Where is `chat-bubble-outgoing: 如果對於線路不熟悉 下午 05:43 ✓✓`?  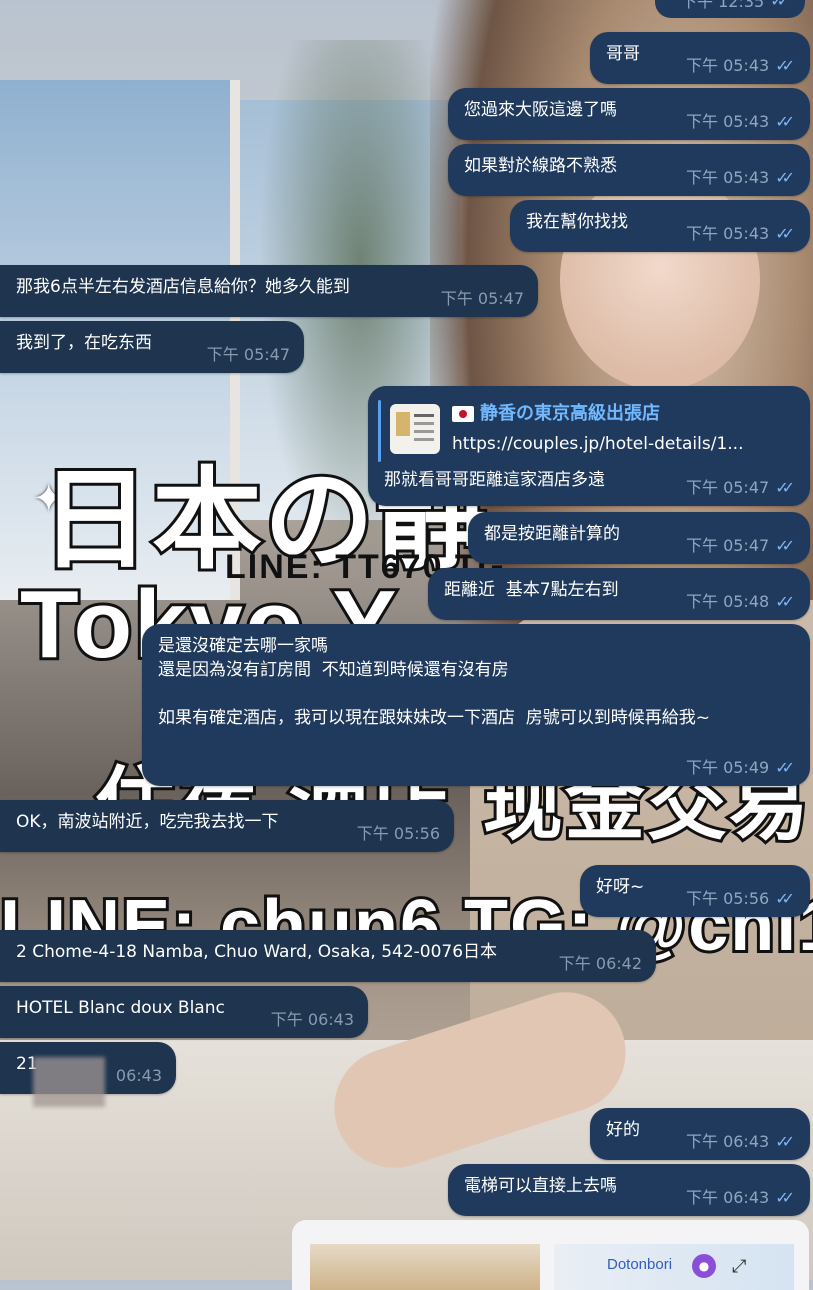
chat-bubble-outgoing: 如果對於線路不熟悉 下午 05:43 ✓✓ is located at coordinates (629, 170).